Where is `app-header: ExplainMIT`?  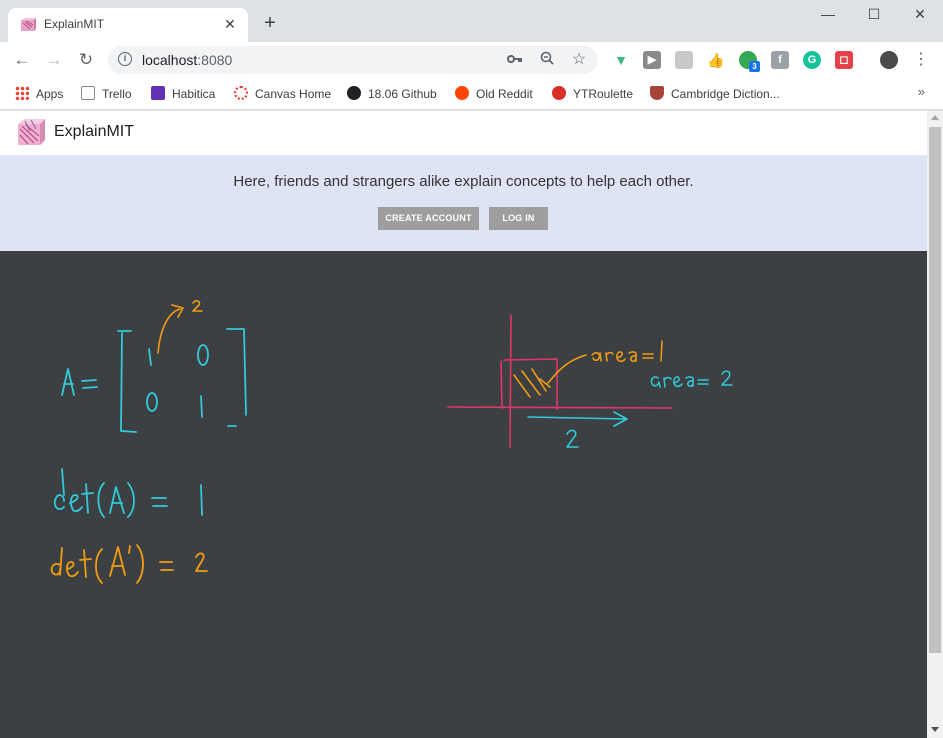
app-header: ExplainMIT is located at coordinates (463, 133).